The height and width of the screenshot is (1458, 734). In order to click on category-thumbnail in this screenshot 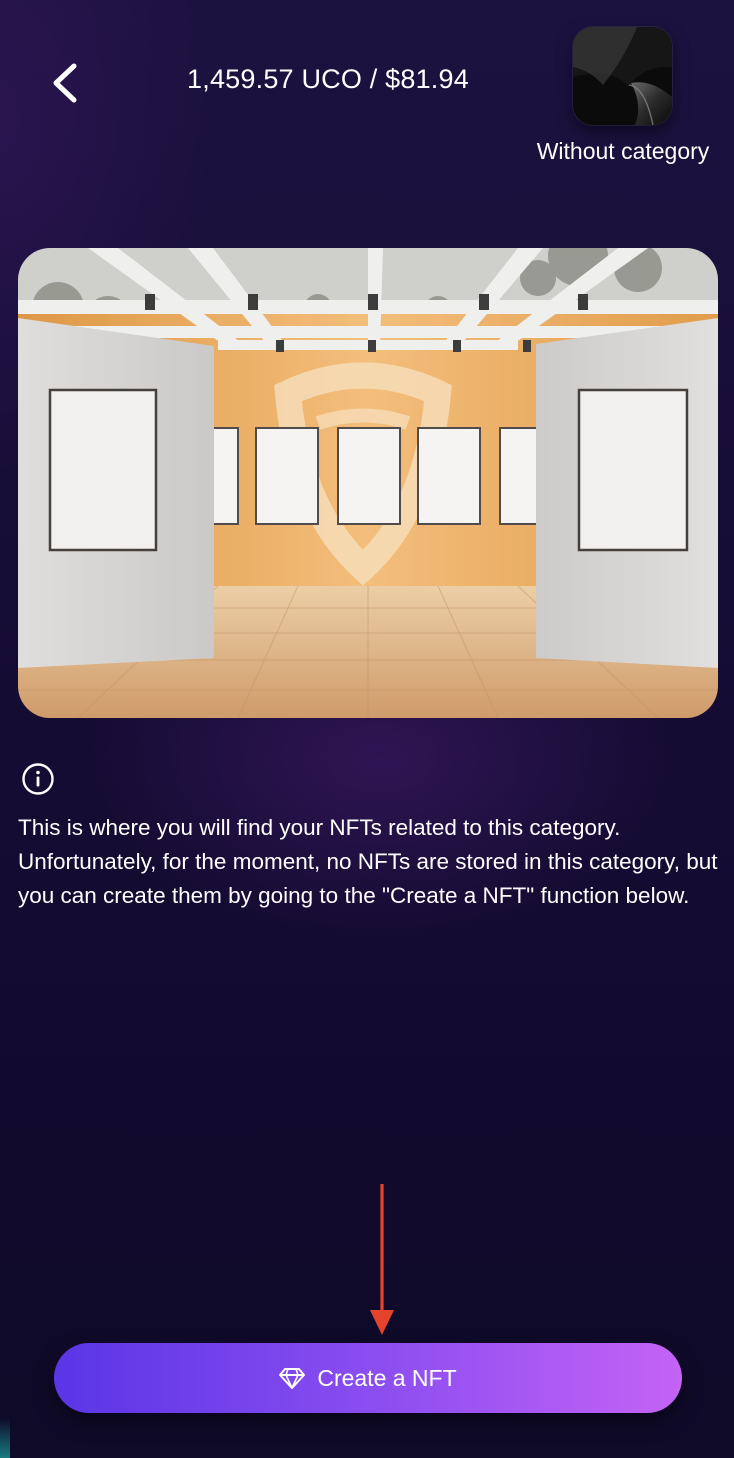, I will do `click(622, 76)`.